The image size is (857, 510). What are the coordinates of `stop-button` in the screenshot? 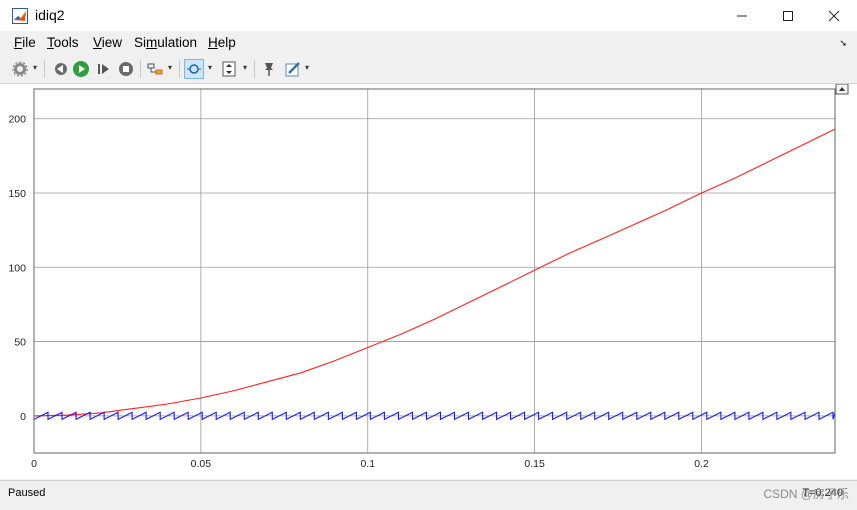 It's located at (126, 69).